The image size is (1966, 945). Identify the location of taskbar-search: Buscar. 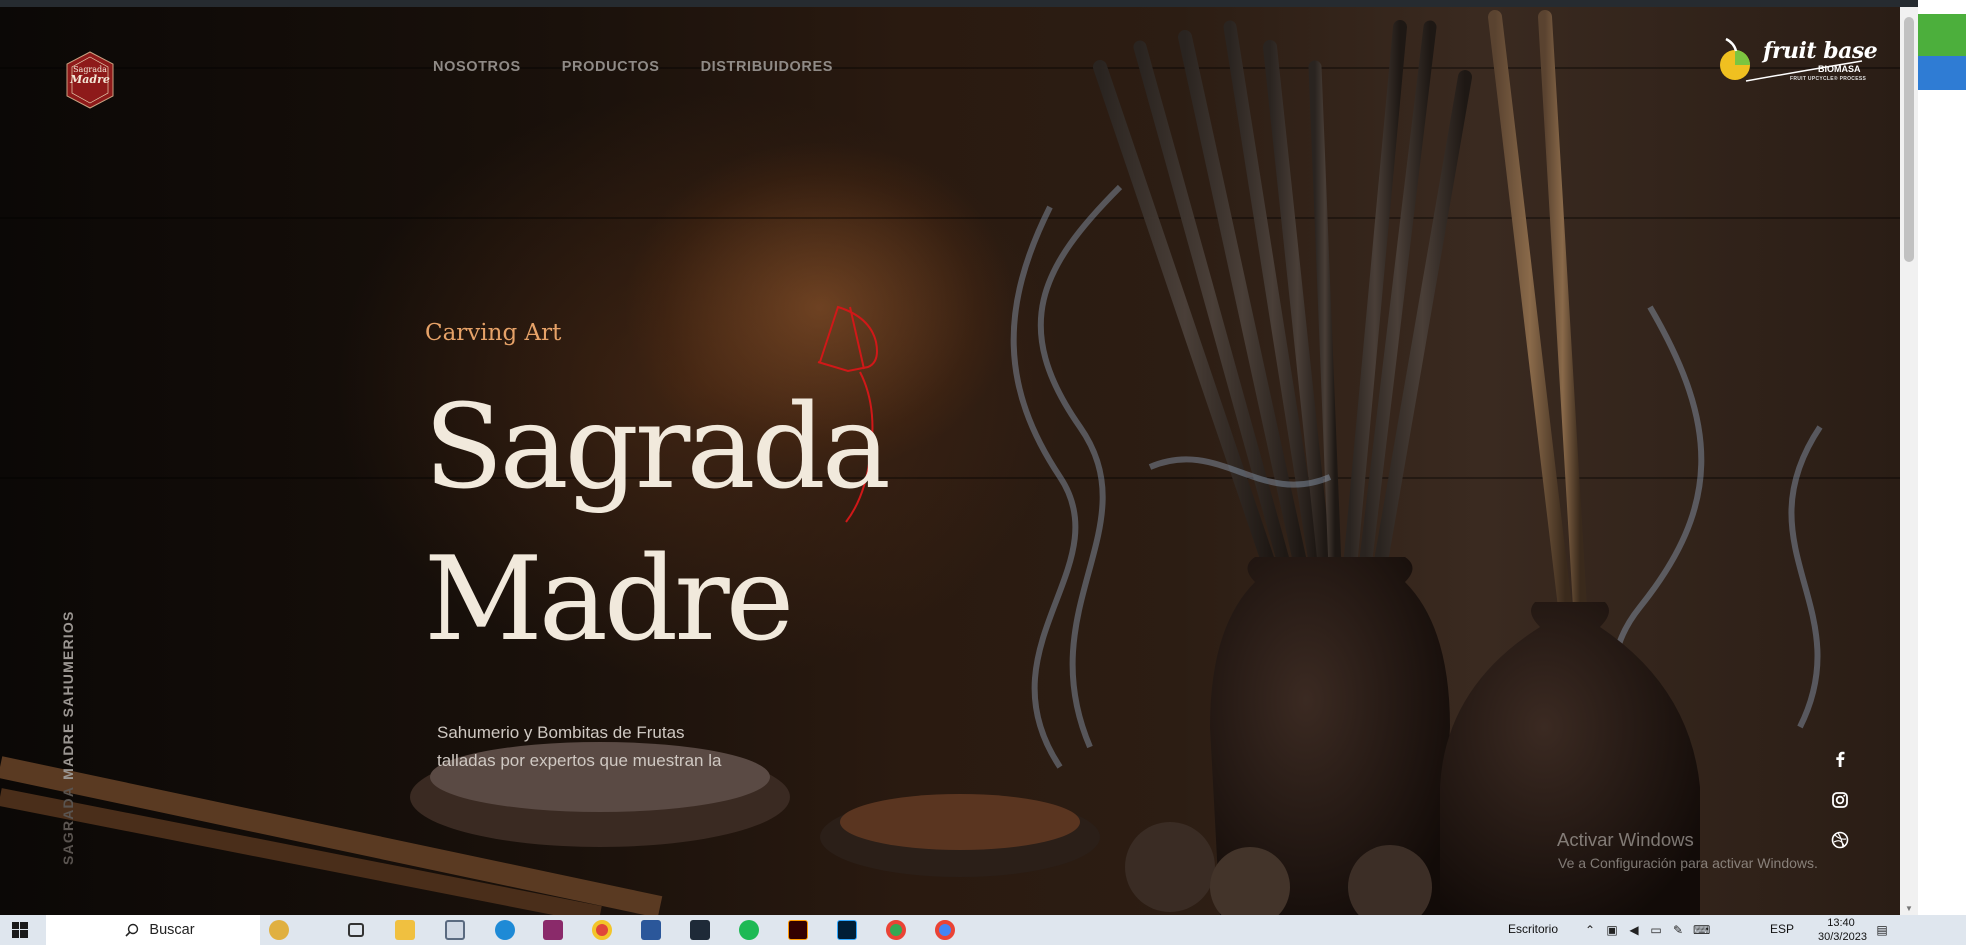
(153, 930).